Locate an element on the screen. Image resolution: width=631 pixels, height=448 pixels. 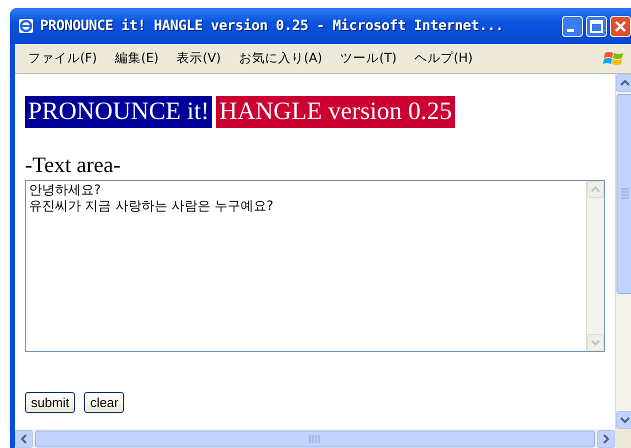
close-icon is located at coordinates (620, 26).